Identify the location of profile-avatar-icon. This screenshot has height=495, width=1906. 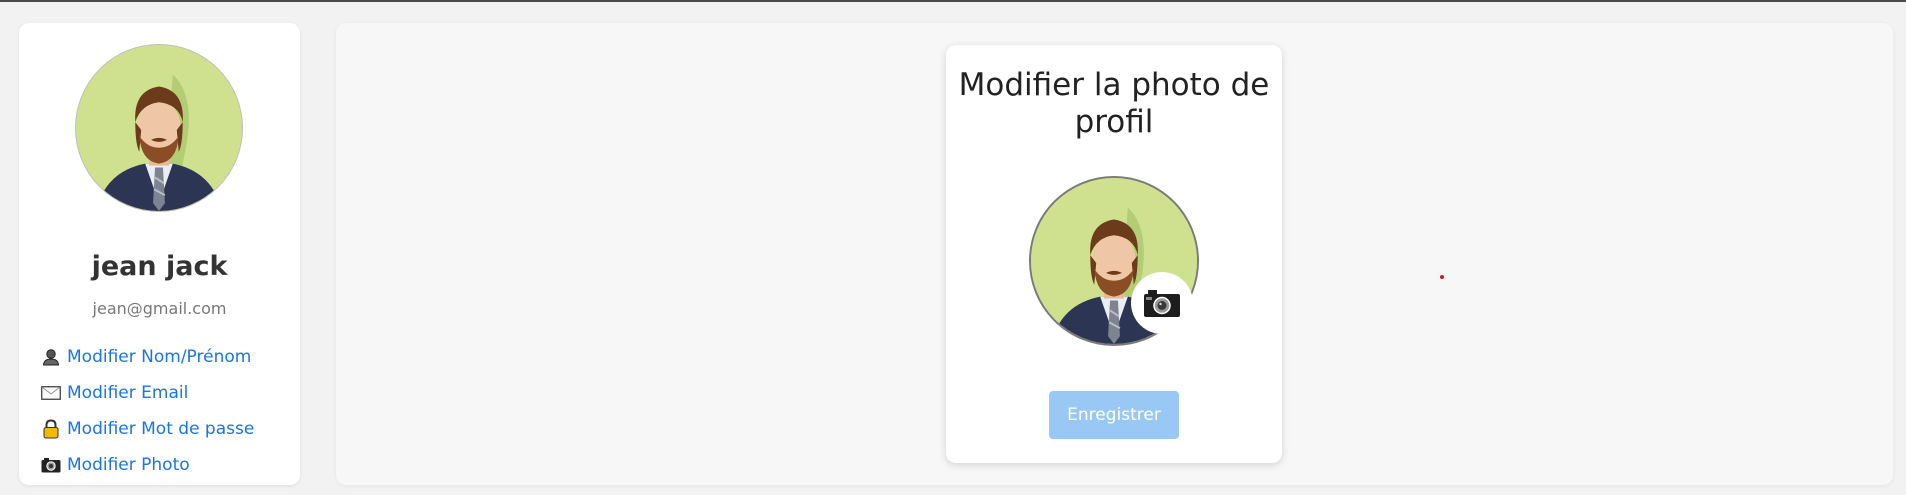
(159, 128).